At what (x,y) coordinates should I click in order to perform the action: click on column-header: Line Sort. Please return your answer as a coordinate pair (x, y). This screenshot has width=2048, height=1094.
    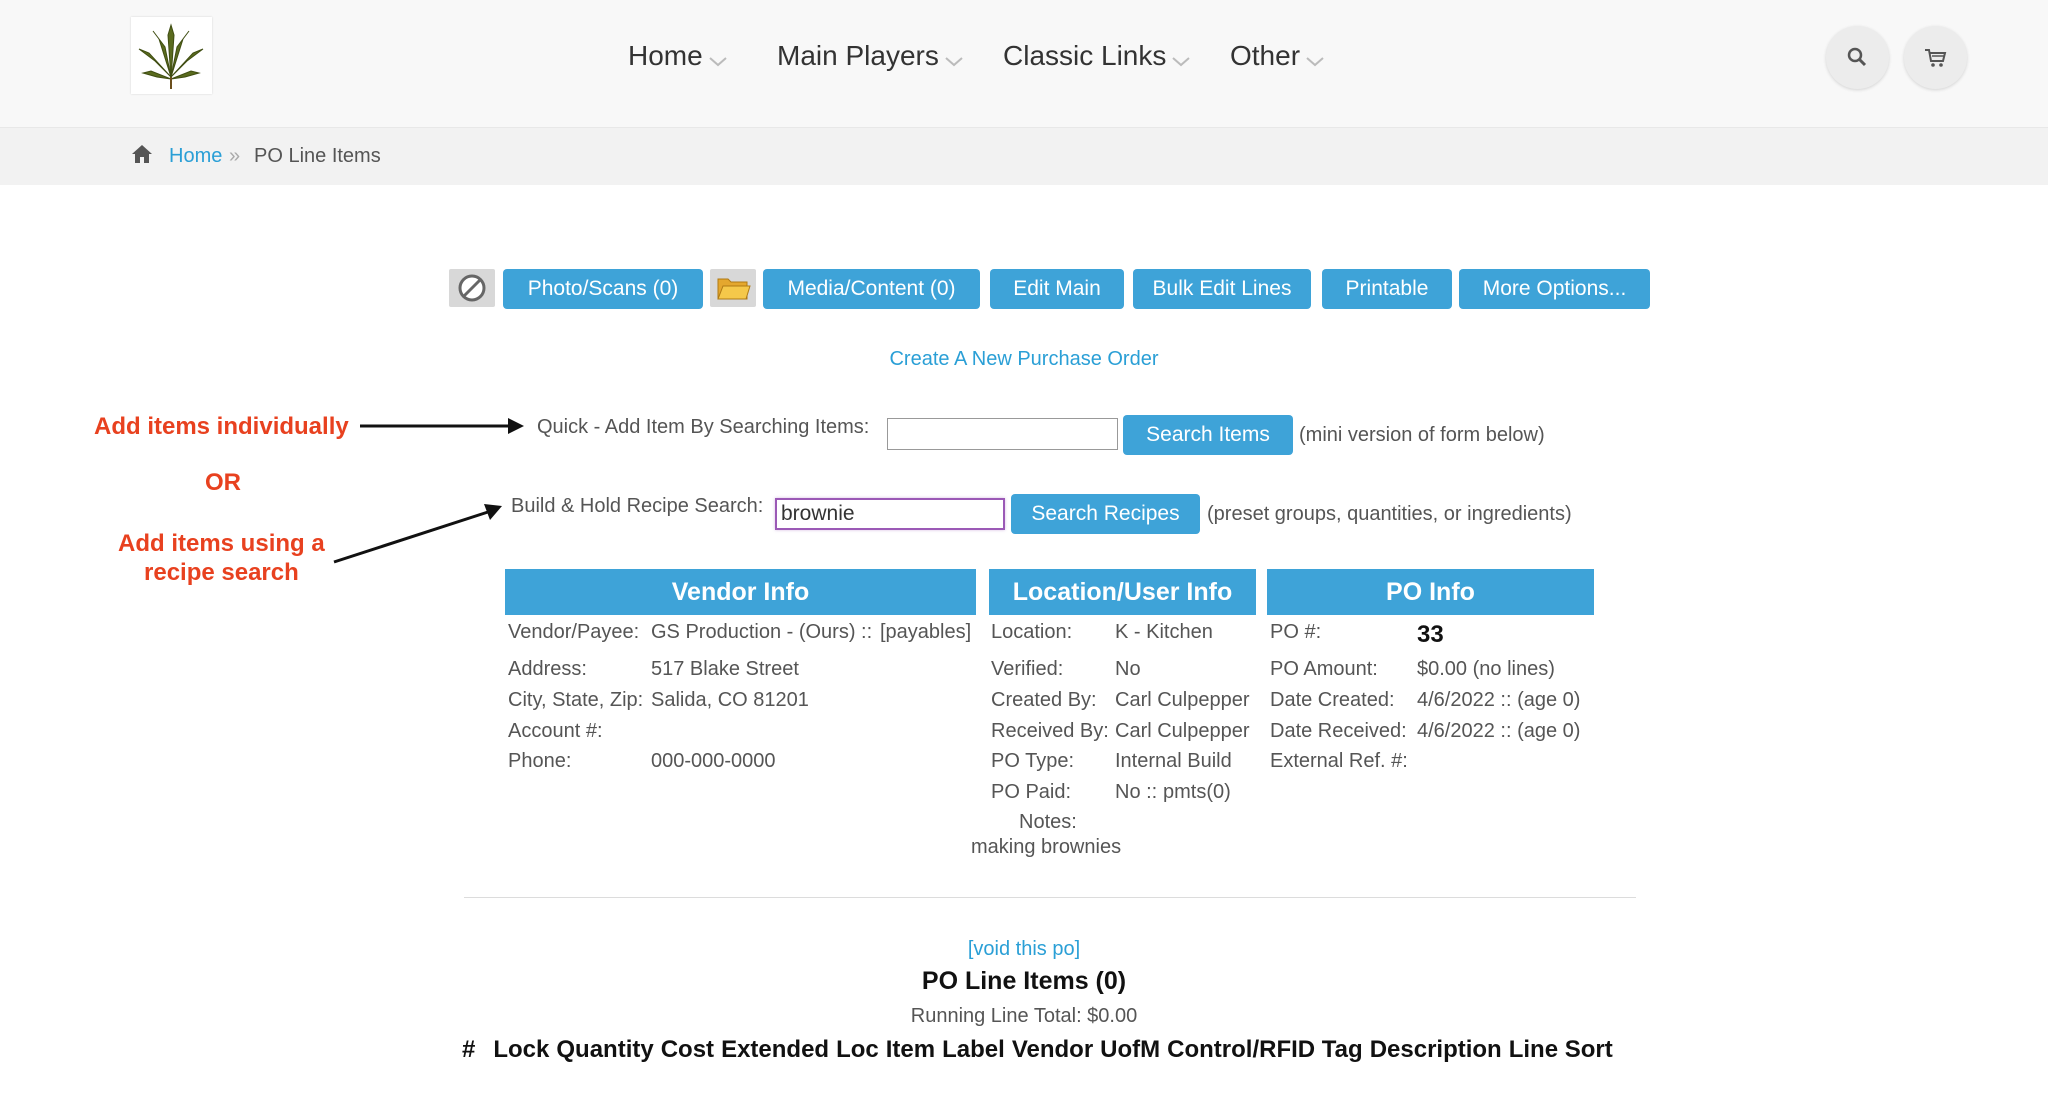
    Looking at the image, I should click on (1560, 1049).